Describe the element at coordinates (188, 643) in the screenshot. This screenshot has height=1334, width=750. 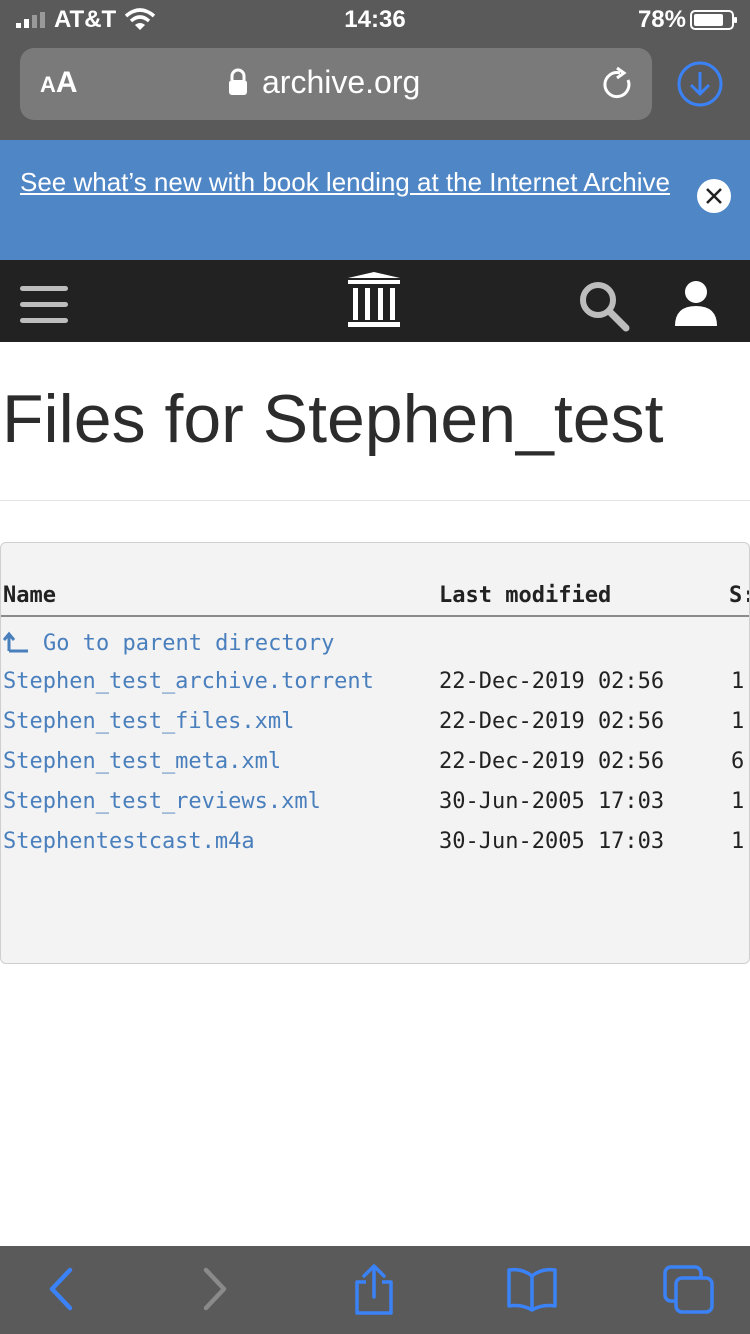
I see `parent-directory-link: Go to parent directory` at that location.